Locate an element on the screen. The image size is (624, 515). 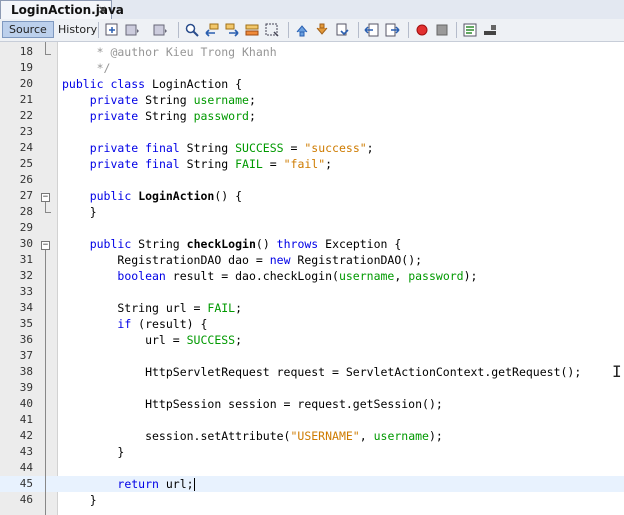
next-bookmark-icon is located at coordinates (322, 30).